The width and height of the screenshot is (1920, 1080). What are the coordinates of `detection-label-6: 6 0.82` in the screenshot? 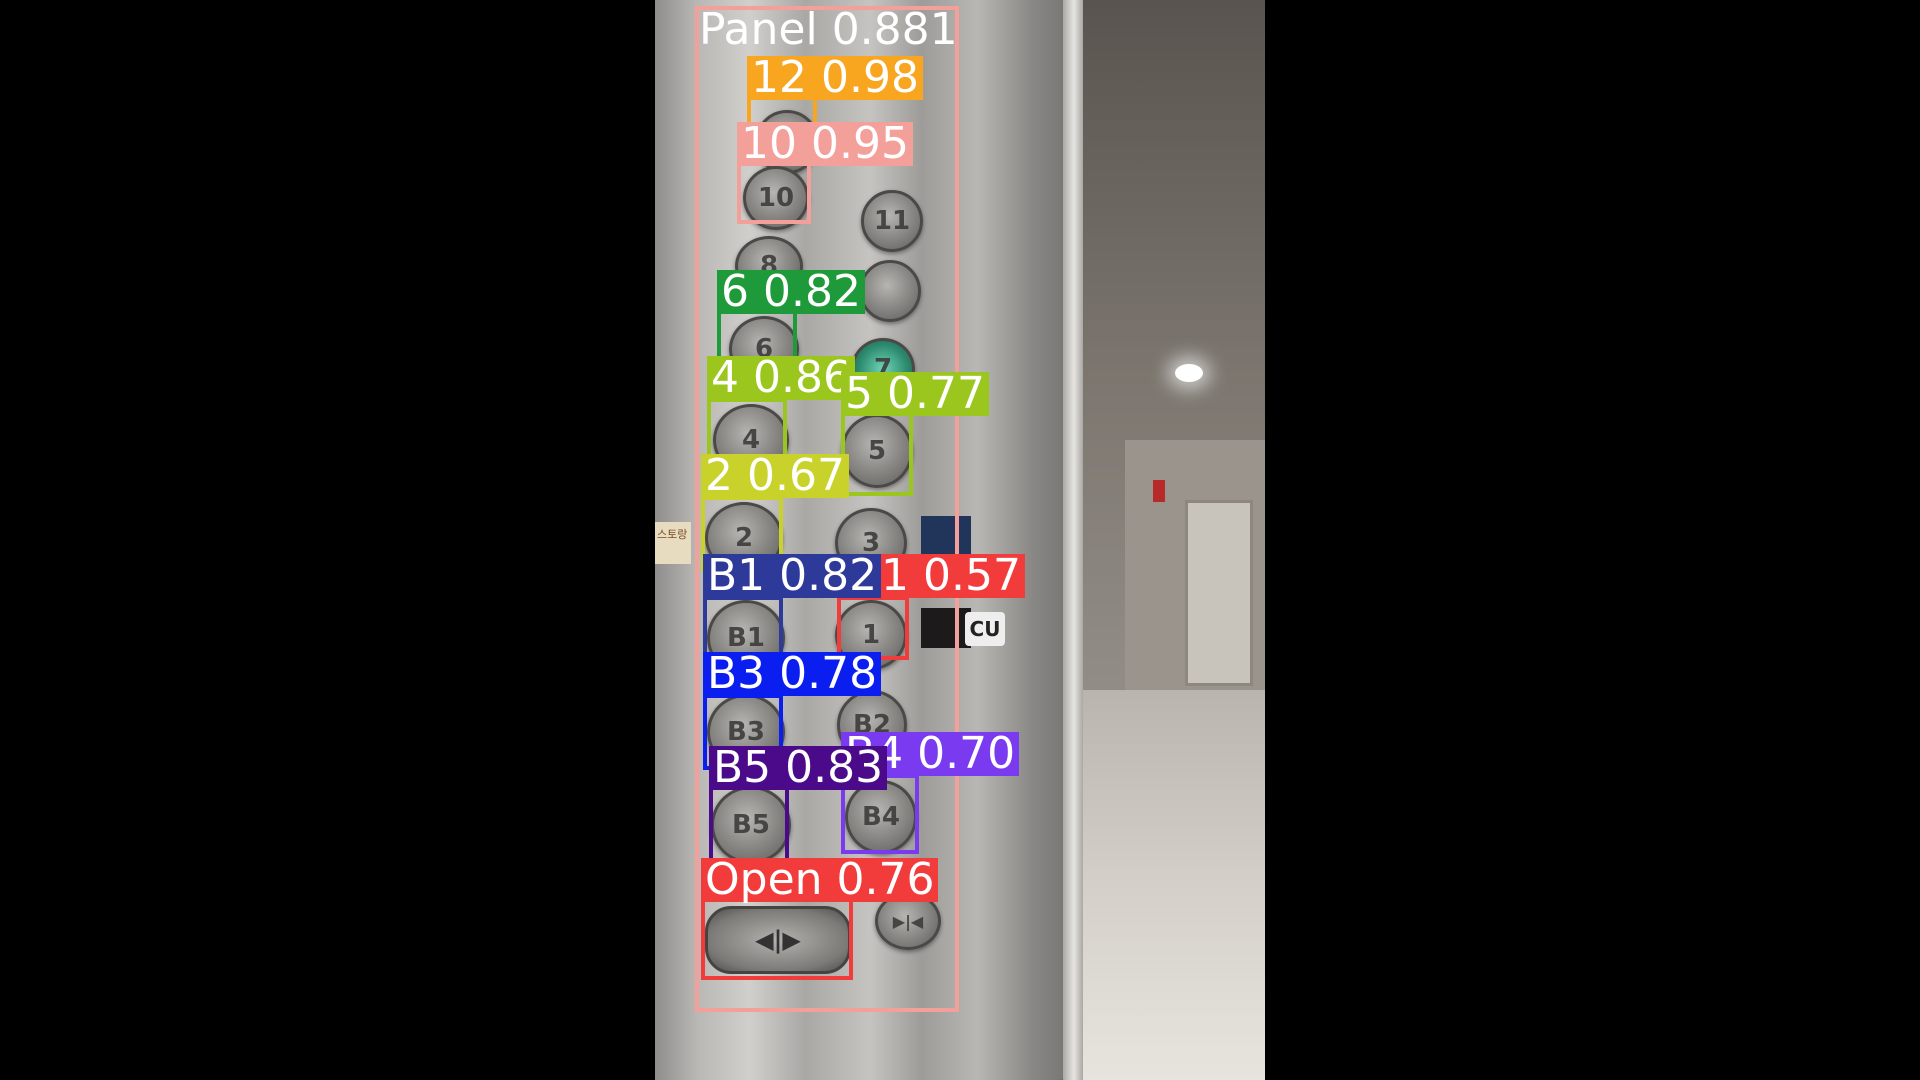 It's located at (791, 292).